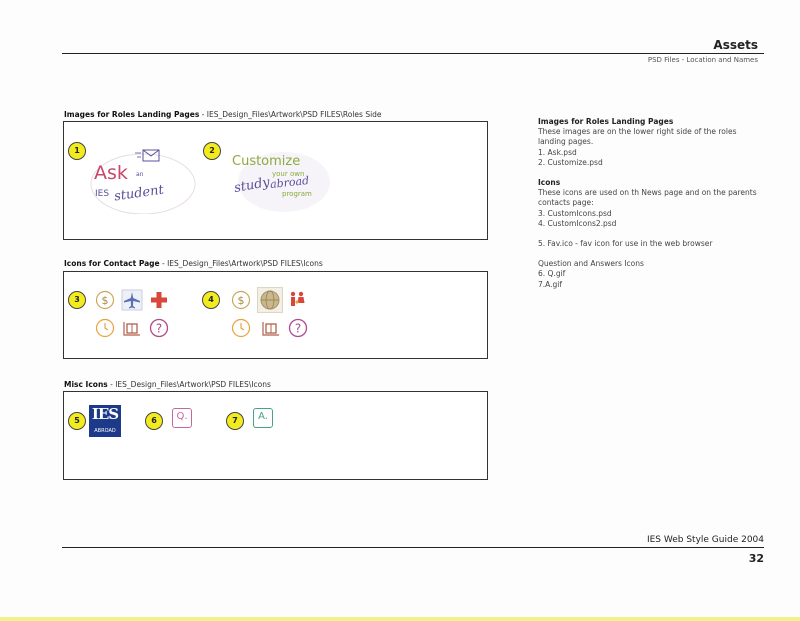  Describe the element at coordinates (211, 300) in the screenshot. I see `marker-4: 4` at that location.